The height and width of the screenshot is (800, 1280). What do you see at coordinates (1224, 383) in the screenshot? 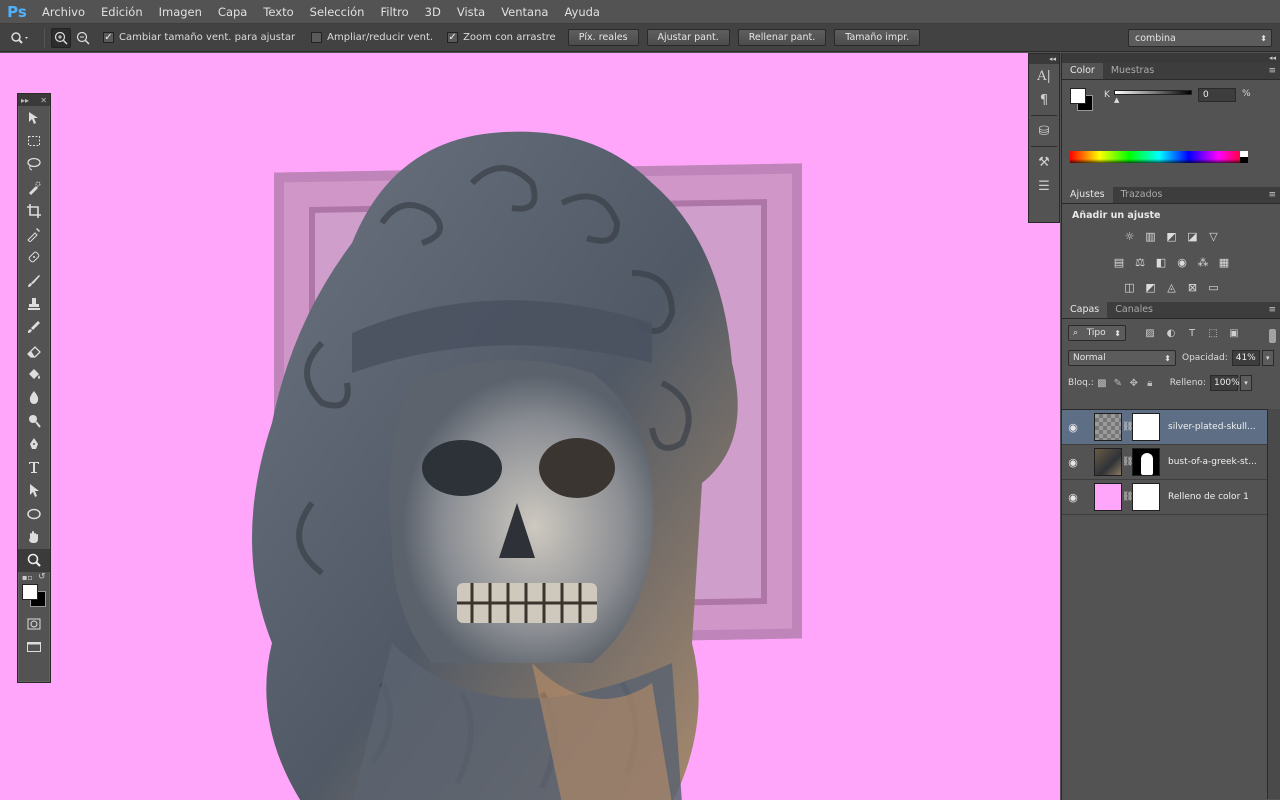
I see `fill-field: 100%` at bounding box center [1224, 383].